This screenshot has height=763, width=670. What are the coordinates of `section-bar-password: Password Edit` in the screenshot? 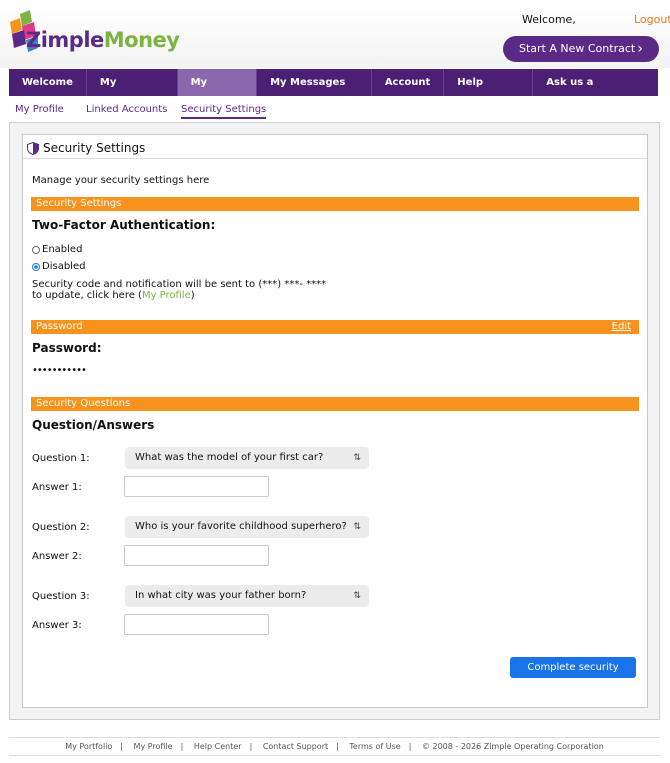 It's located at (335, 327).